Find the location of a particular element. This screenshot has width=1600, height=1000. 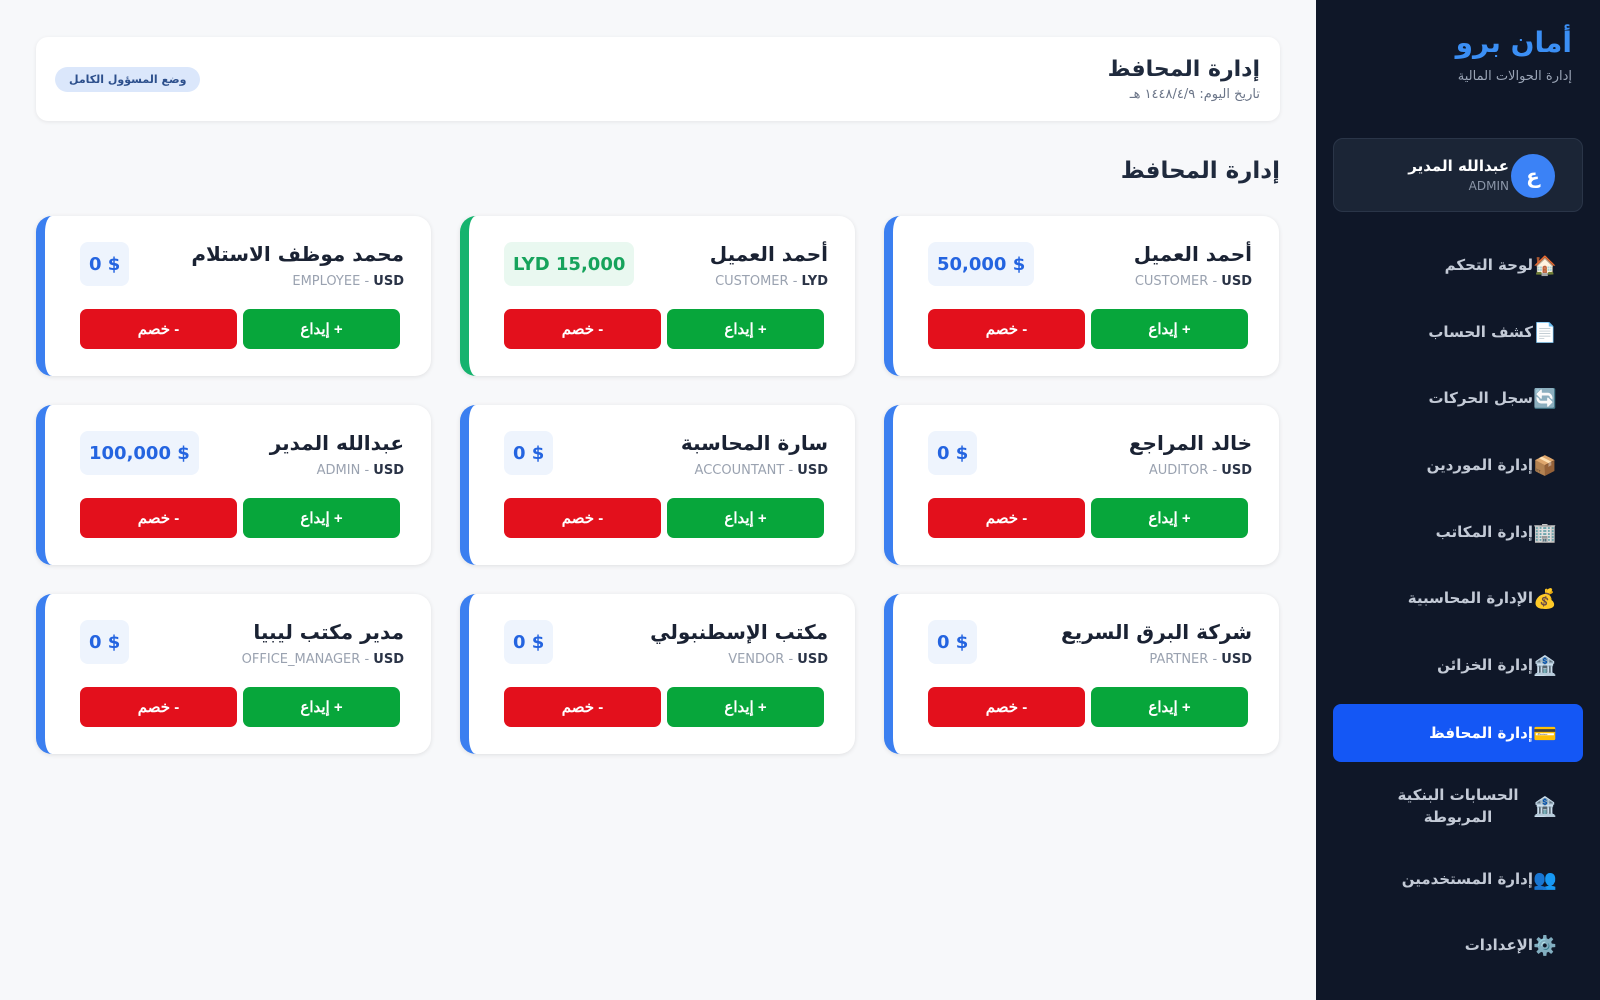

sidebar-item-settings: ⚙️ الإعدادات is located at coordinates (1458, 945).